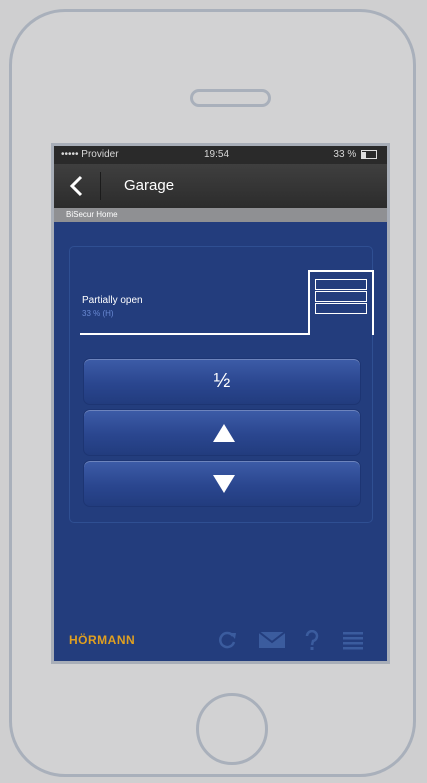 Image resolution: width=427 pixels, height=783 pixels. Describe the element at coordinates (149, 185) in the screenshot. I see `page-title: Garage` at that location.